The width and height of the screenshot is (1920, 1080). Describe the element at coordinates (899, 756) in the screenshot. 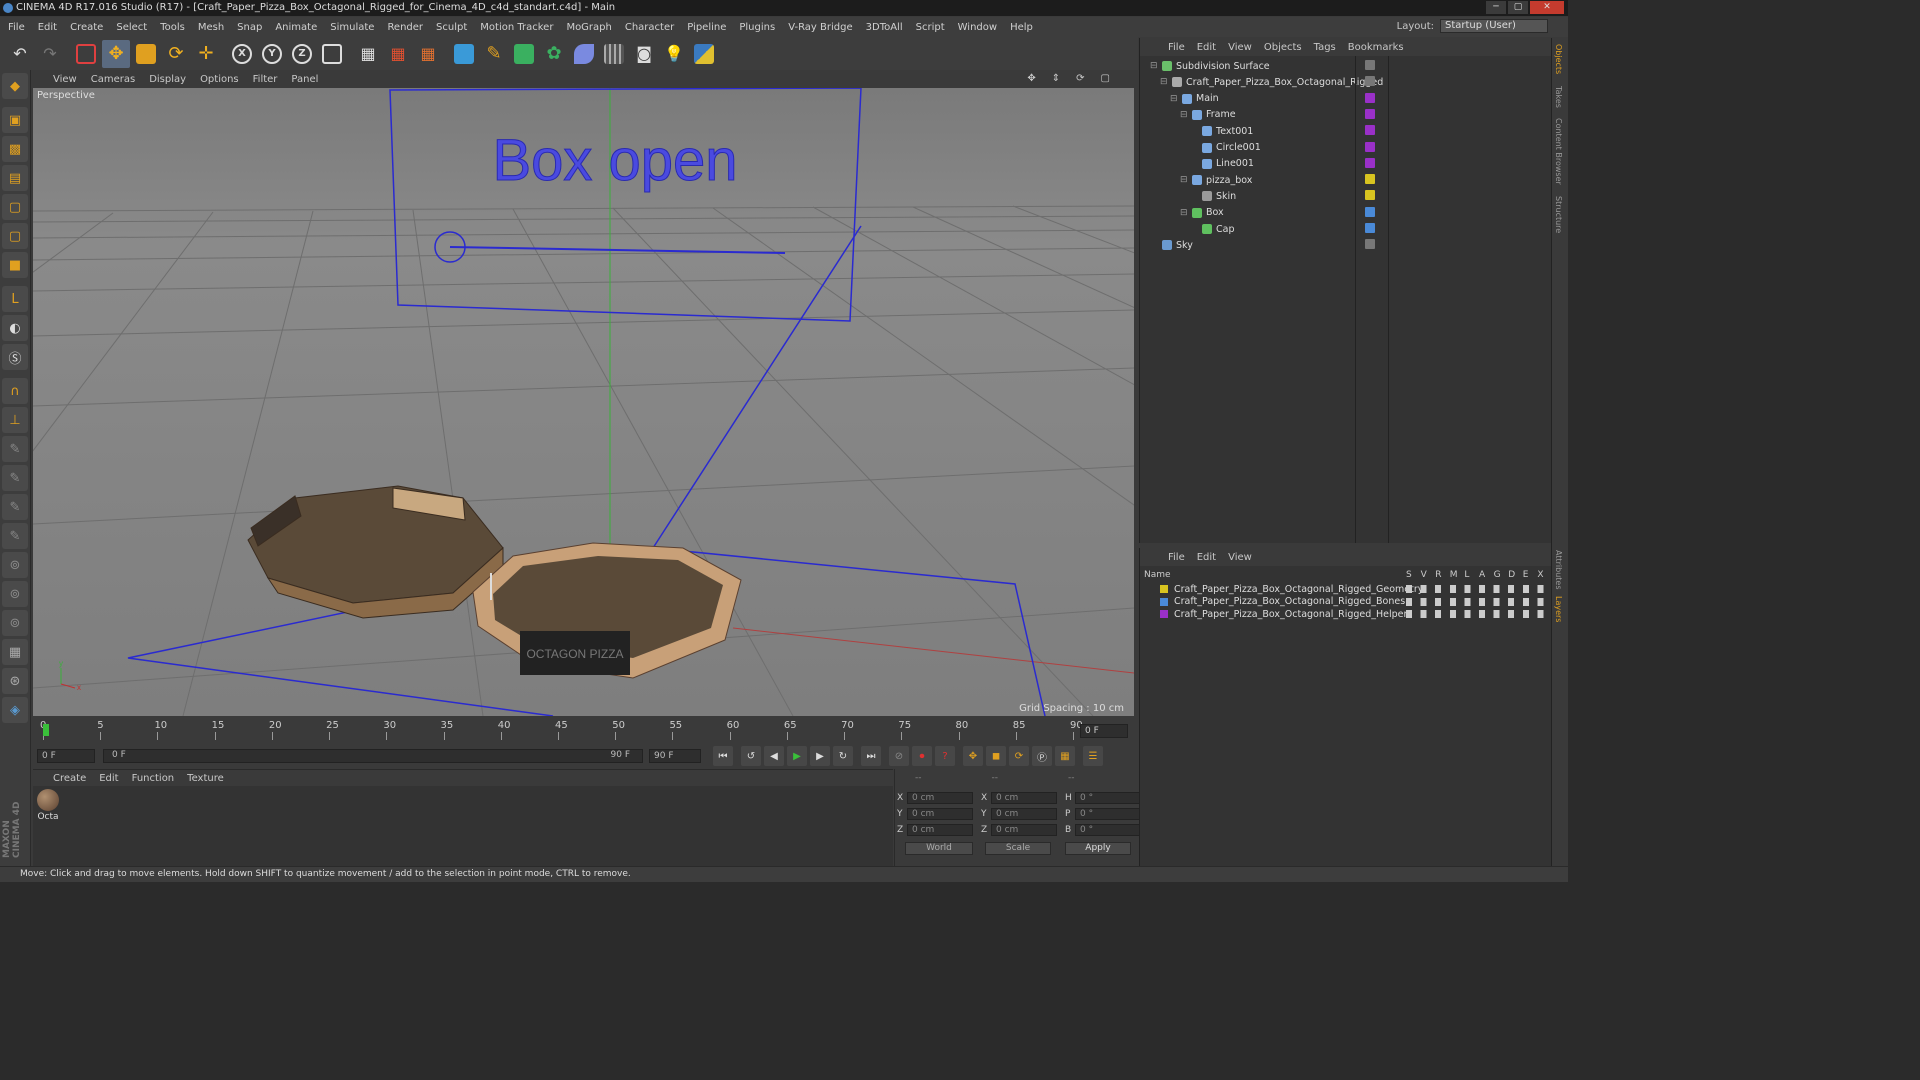

I see `record-keyframe-button: ⊘` at that location.